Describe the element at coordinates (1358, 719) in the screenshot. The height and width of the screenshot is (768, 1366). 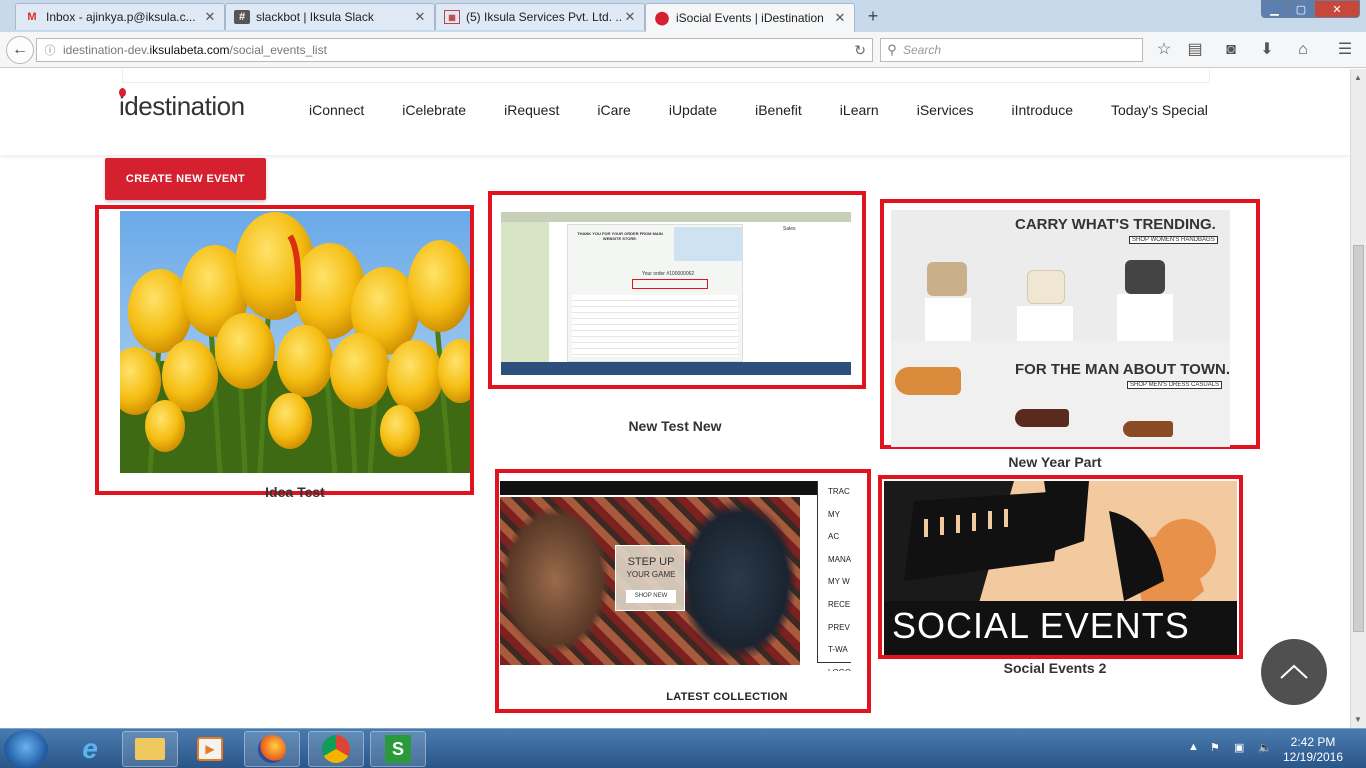
I see `scroll-down-icon: ▼` at that location.